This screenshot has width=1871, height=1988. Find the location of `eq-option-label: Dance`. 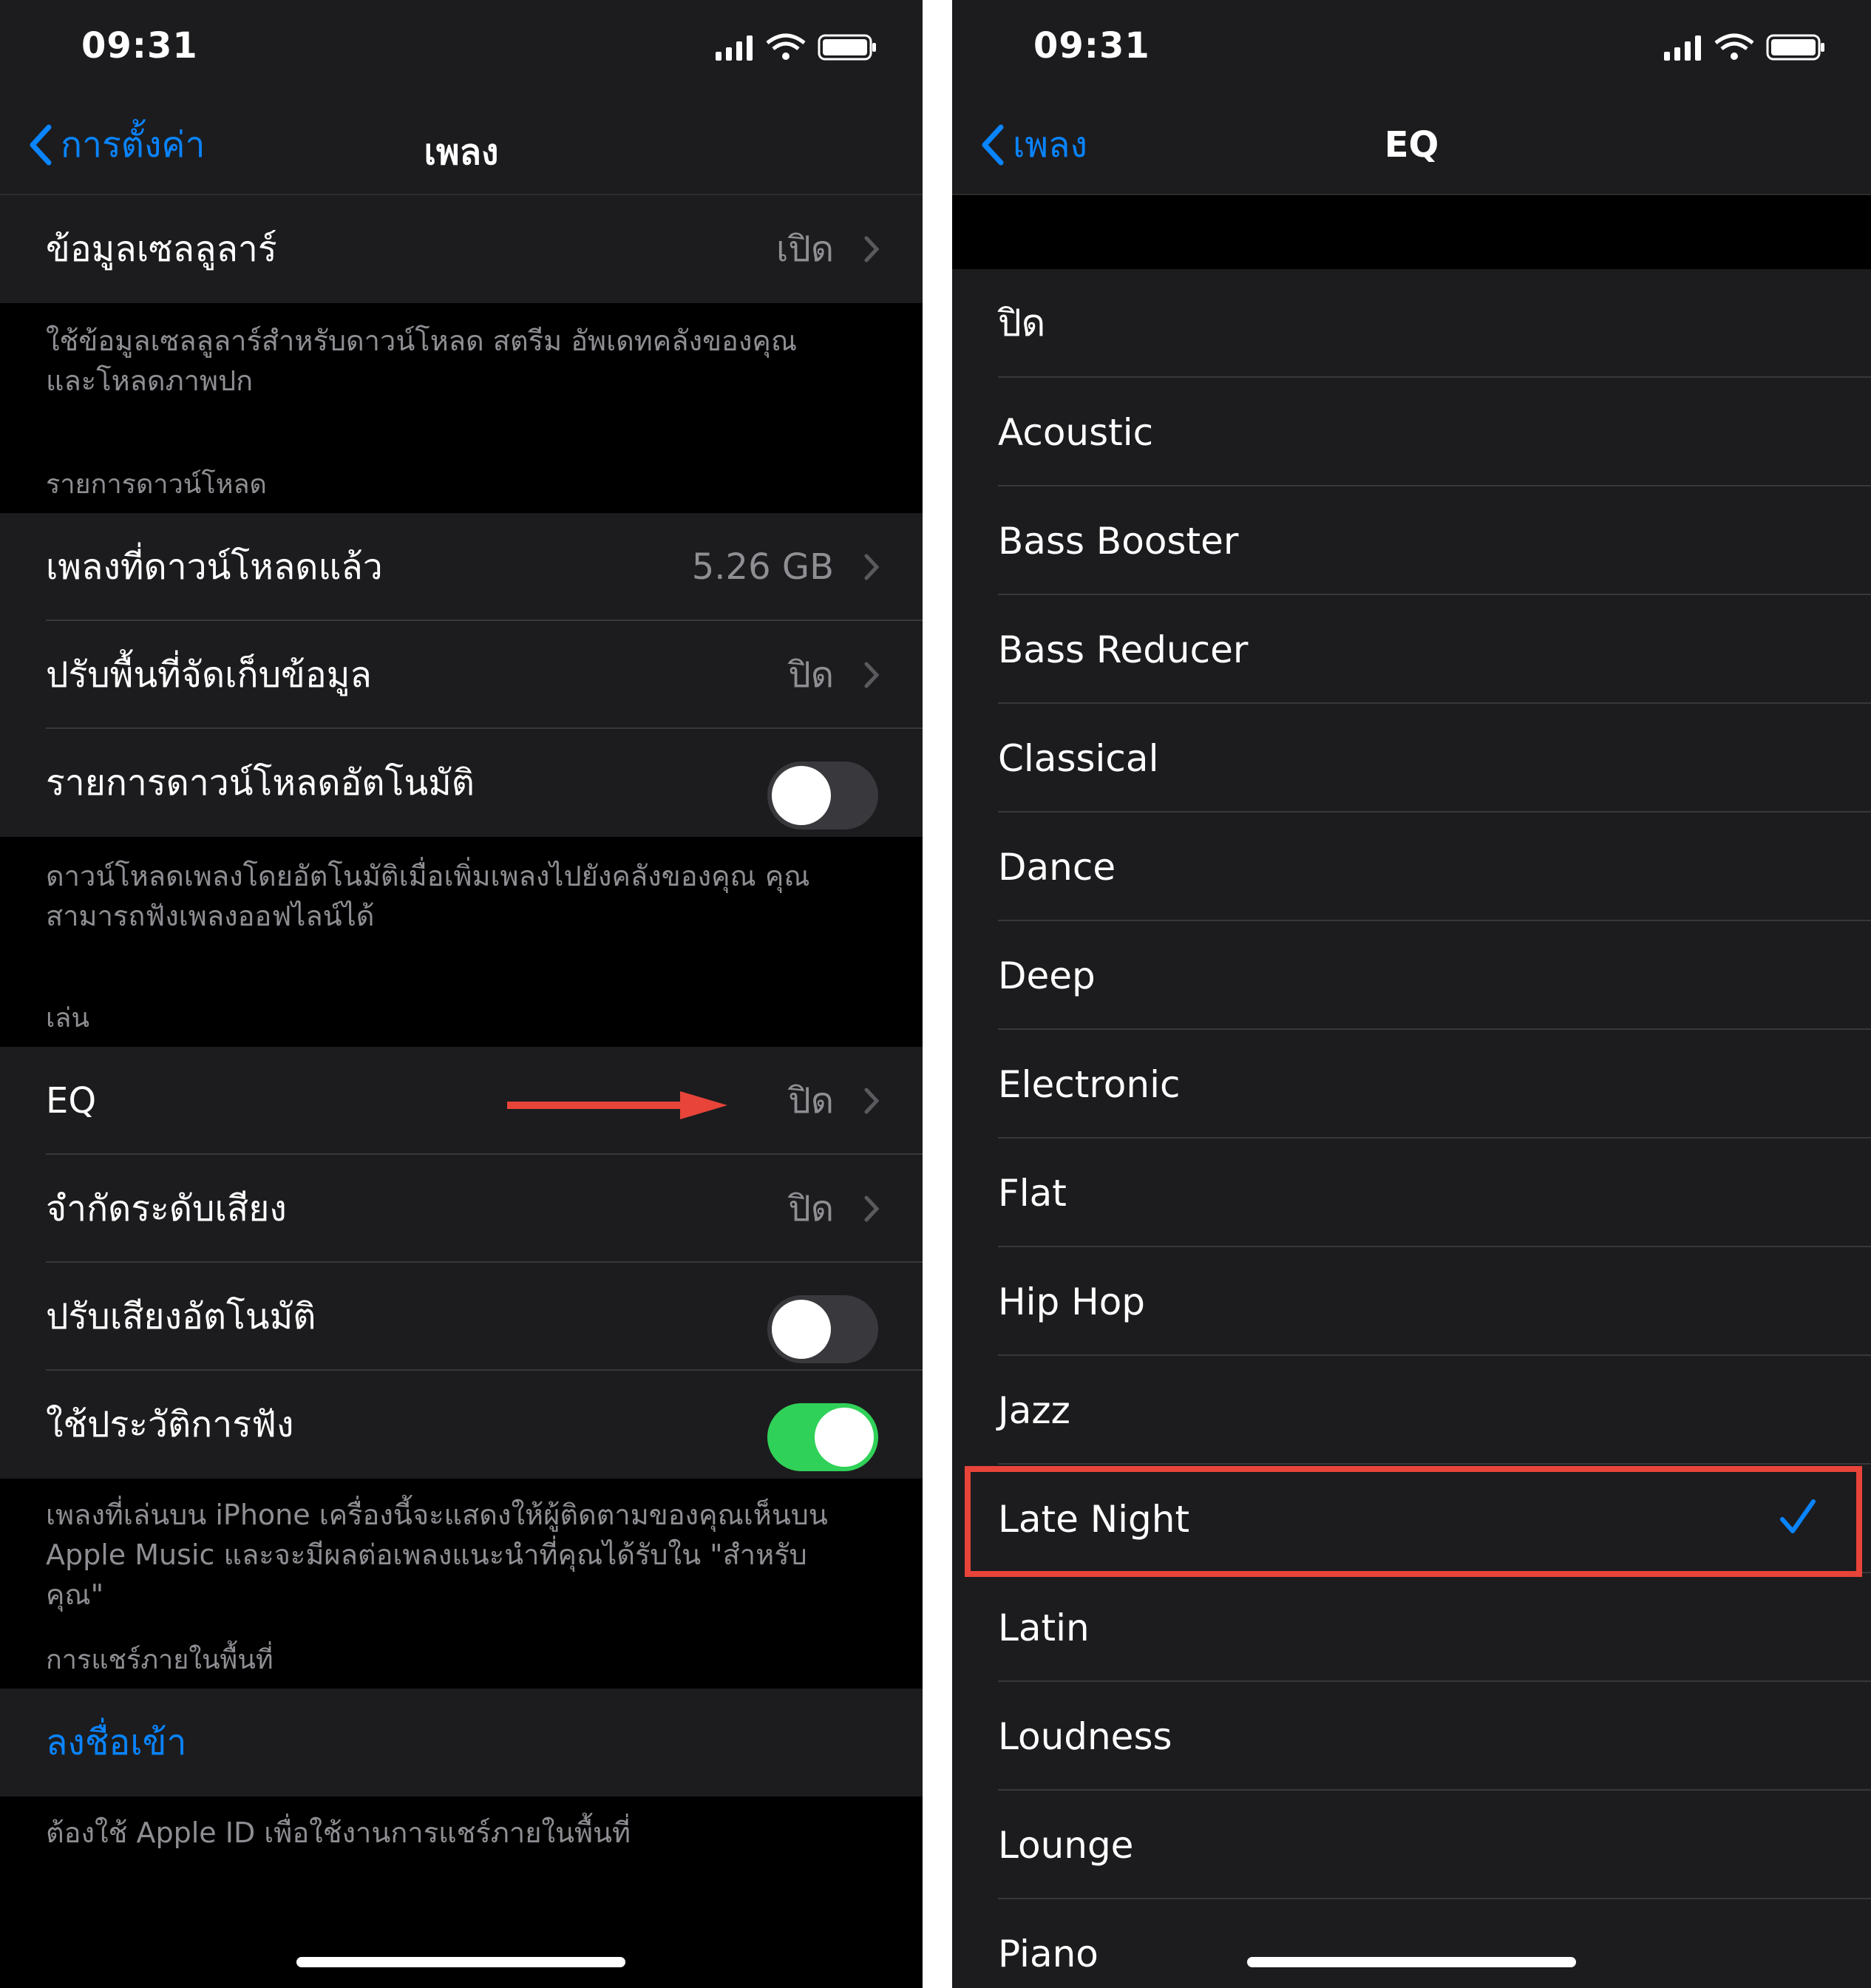

eq-option-label: Dance is located at coordinates (1057, 867).